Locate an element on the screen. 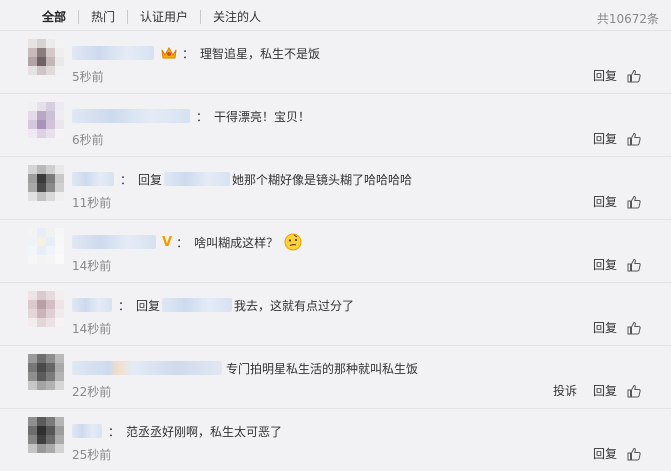  comment-text: 专门拍明星私生活的那种就叫私生饭 is located at coordinates (322, 368).